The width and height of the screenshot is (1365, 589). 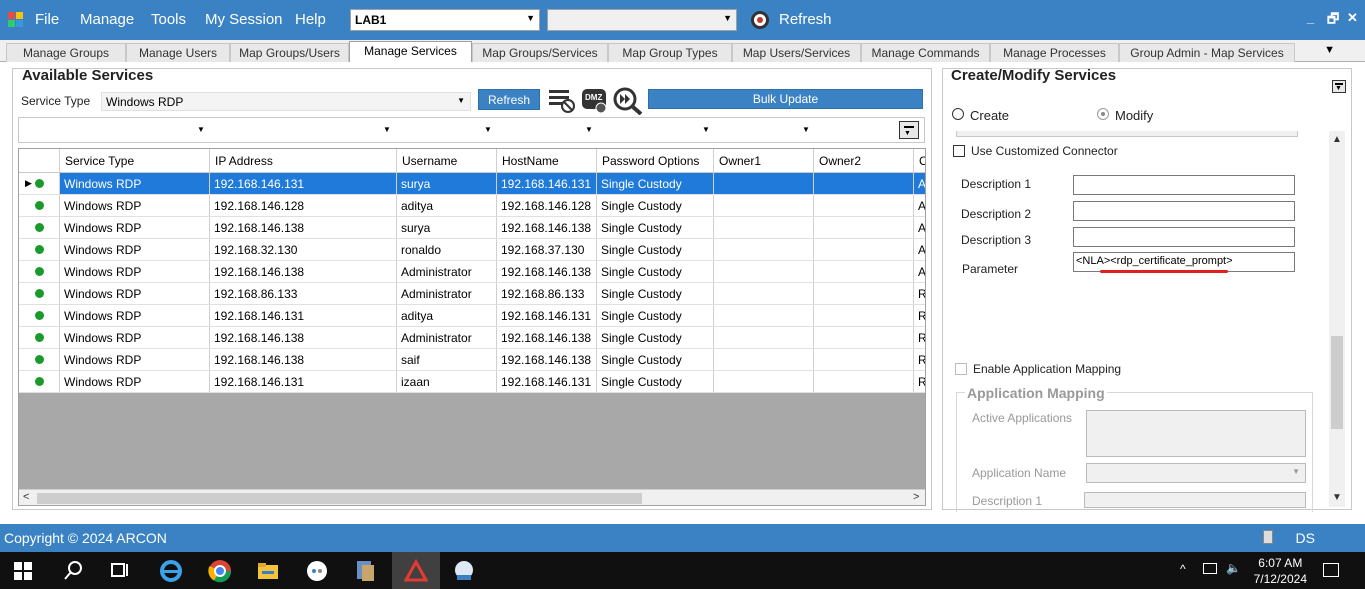 I want to click on create-radio, so click(x=958, y=114).